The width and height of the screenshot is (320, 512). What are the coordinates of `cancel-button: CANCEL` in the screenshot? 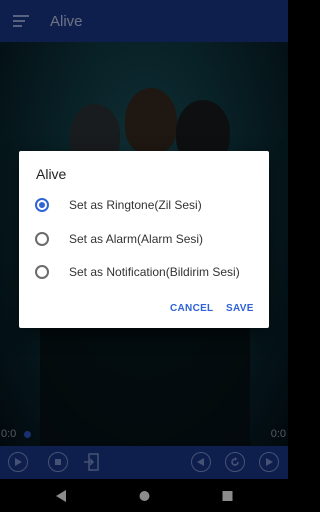 It's located at (191, 308).